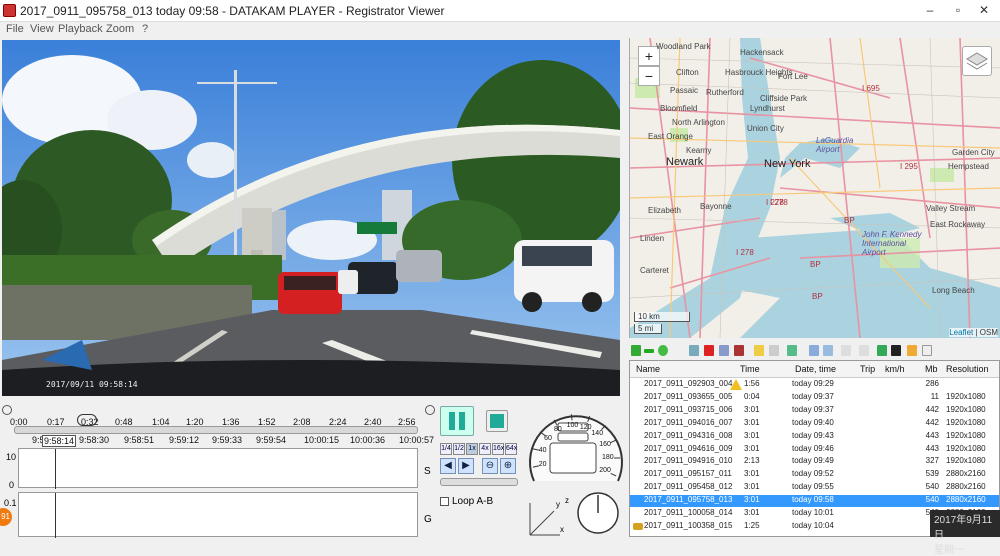  What do you see at coordinates (739, 350) in the screenshot?
I see `export-icon` at bounding box center [739, 350].